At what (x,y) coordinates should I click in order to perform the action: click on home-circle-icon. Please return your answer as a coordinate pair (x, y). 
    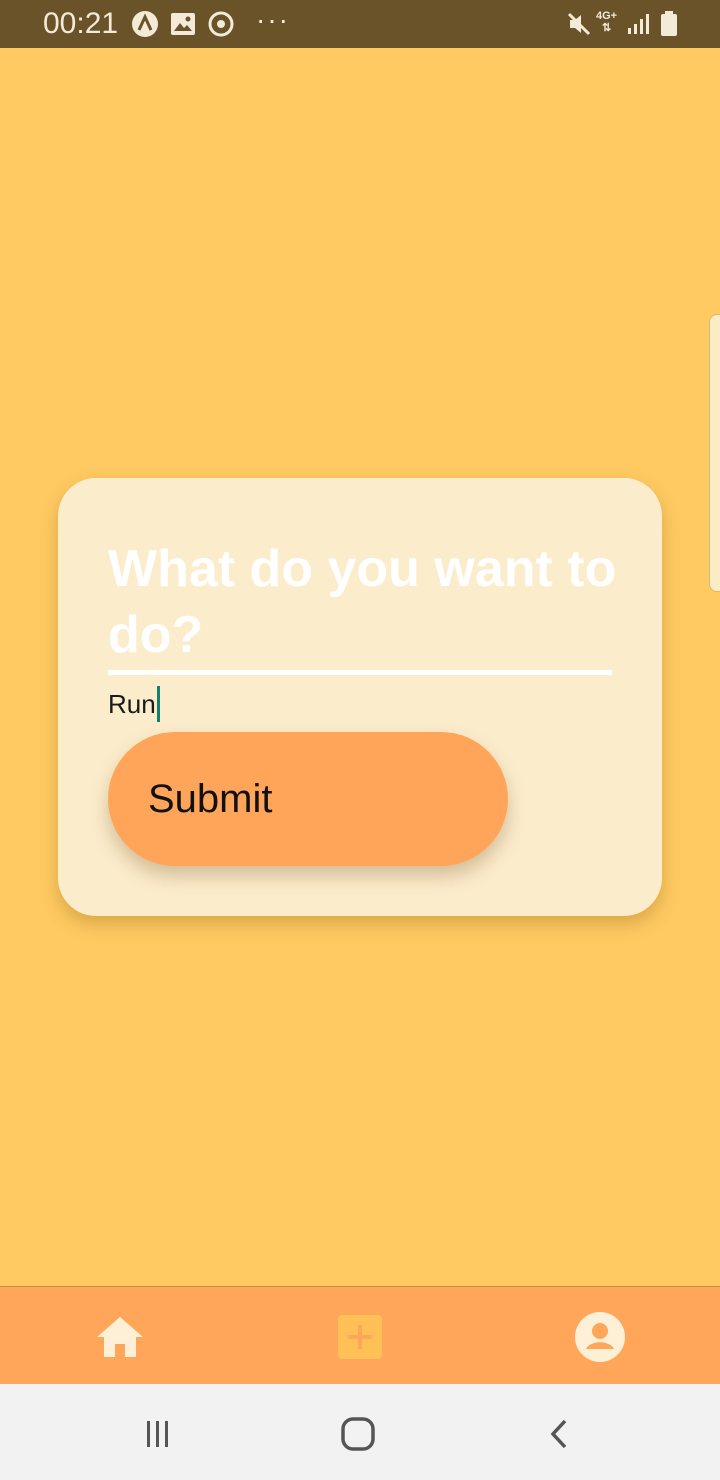
    Looking at the image, I should click on (358, 1434).